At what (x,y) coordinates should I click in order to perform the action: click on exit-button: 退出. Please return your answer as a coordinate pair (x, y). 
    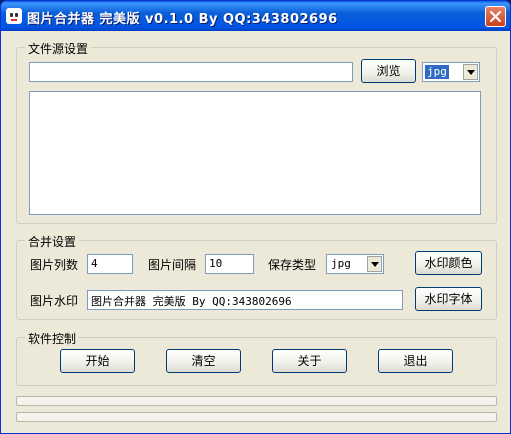
    Looking at the image, I should click on (415, 361).